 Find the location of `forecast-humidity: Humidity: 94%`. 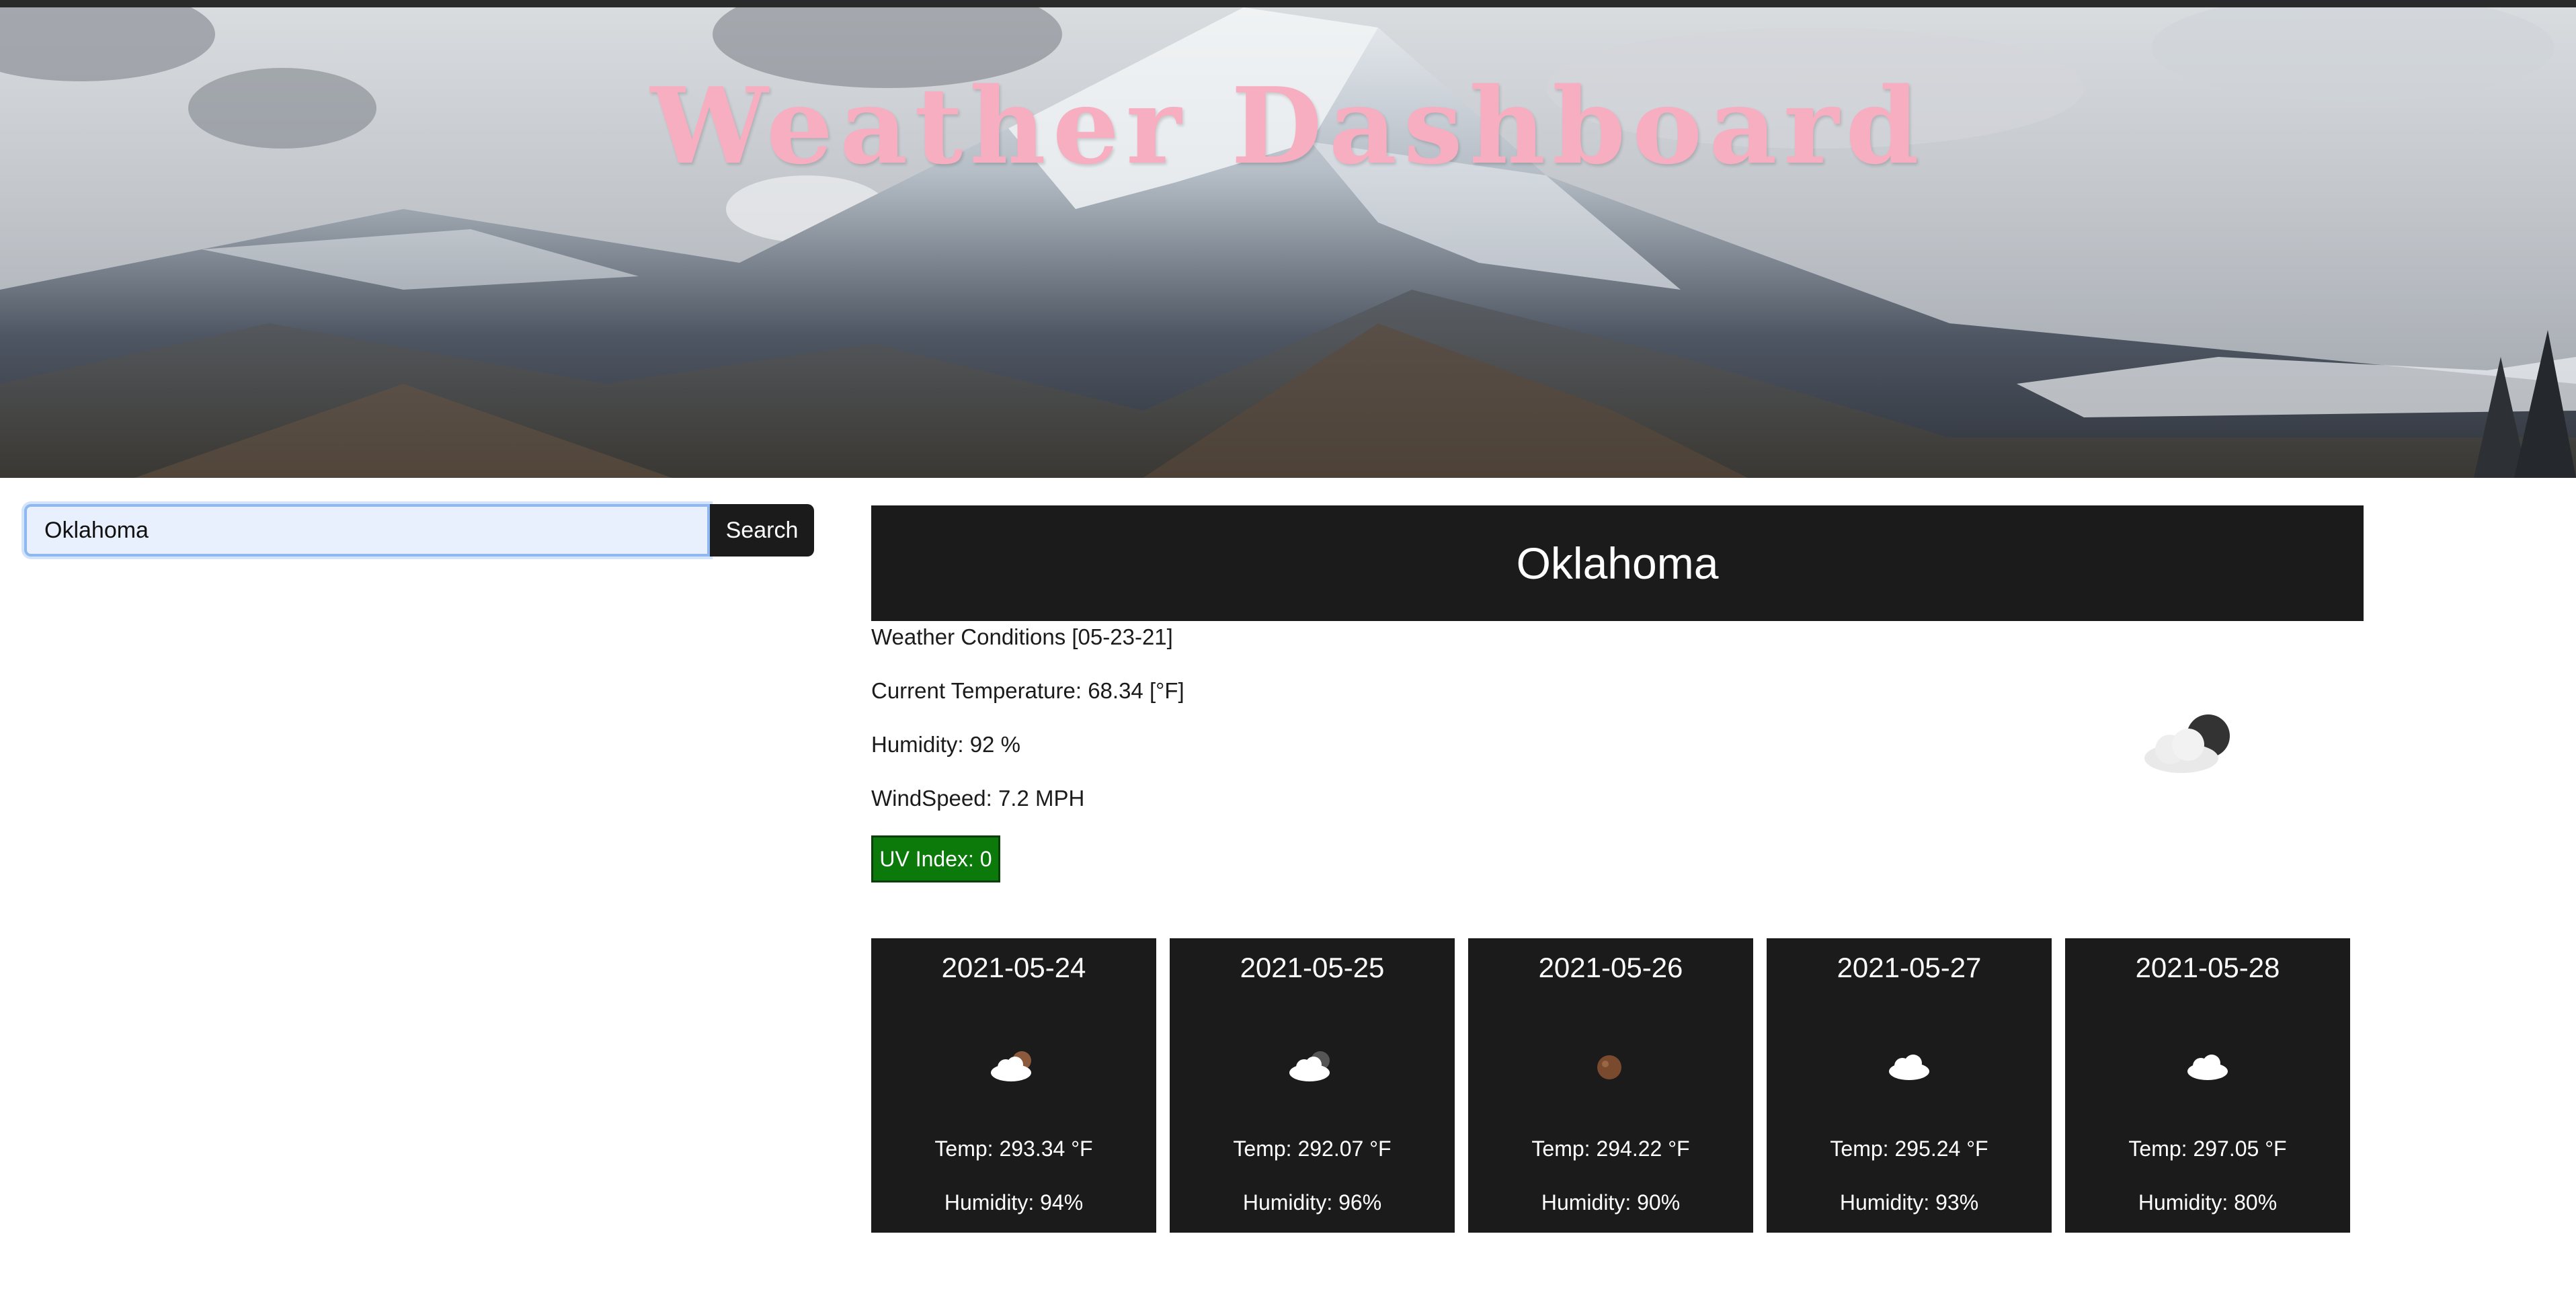

forecast-humidity: Humidity: 94% is located at coordinates (1014, 1203).